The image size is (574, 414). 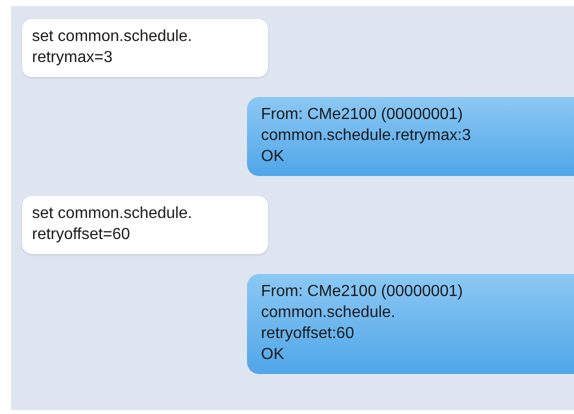 What do you see at coordinates (410, 324) in the screenshot?
I see `message-bubble: From: CMe2100 (00000001) common.schedule. retryoffset:60 OK` at bounding box center [410, 324].